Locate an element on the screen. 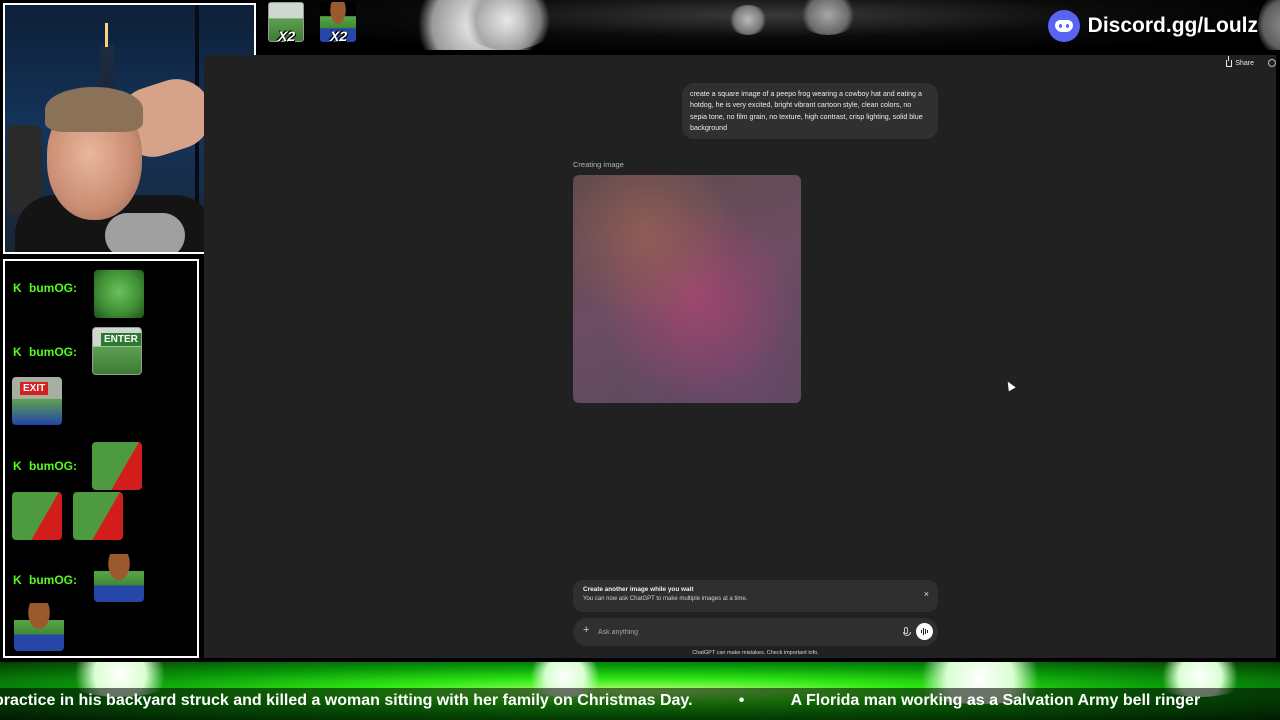  enter-sign-label: ENTER is located at coordinates (121, 339).